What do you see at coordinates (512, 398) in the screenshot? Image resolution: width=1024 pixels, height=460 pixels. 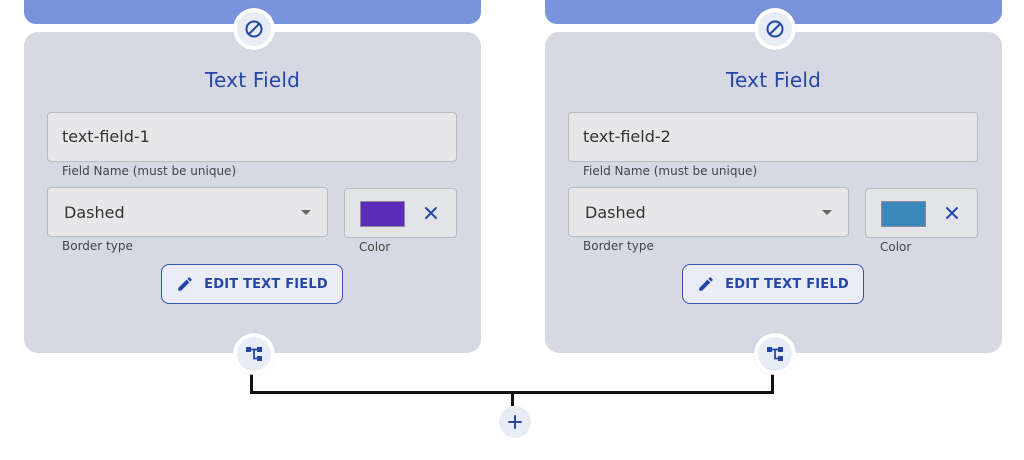 I see `connector-center-stub` at bounding box center [512, 398].